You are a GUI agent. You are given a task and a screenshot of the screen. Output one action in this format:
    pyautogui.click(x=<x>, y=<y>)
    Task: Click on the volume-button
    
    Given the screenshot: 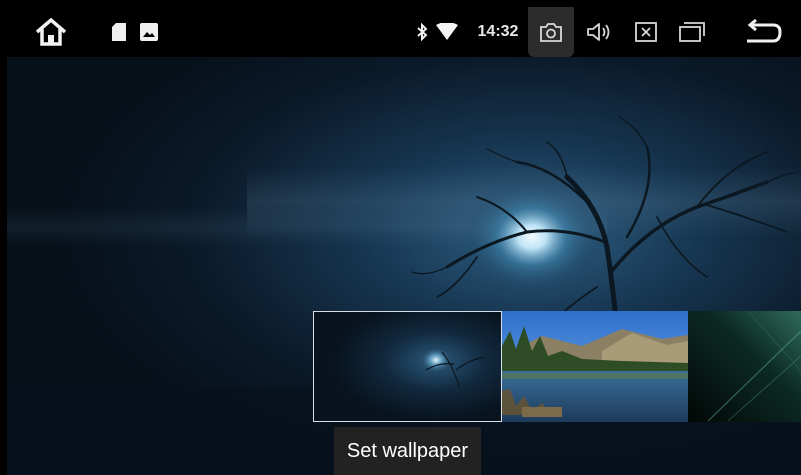 What is the action you would take?
    pyautogui.click(x=599, y=32)
    